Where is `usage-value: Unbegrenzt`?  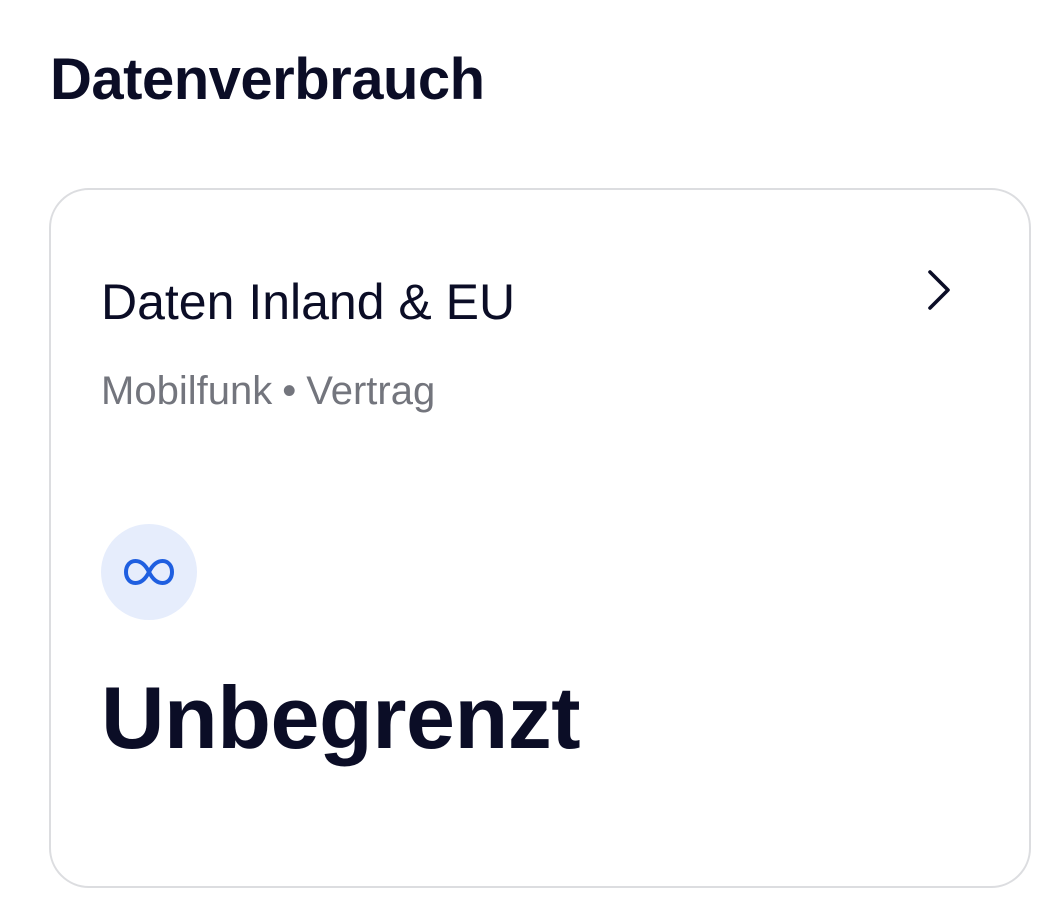 usage-value: Unbegrenzt is located at coordinates (341, 717).